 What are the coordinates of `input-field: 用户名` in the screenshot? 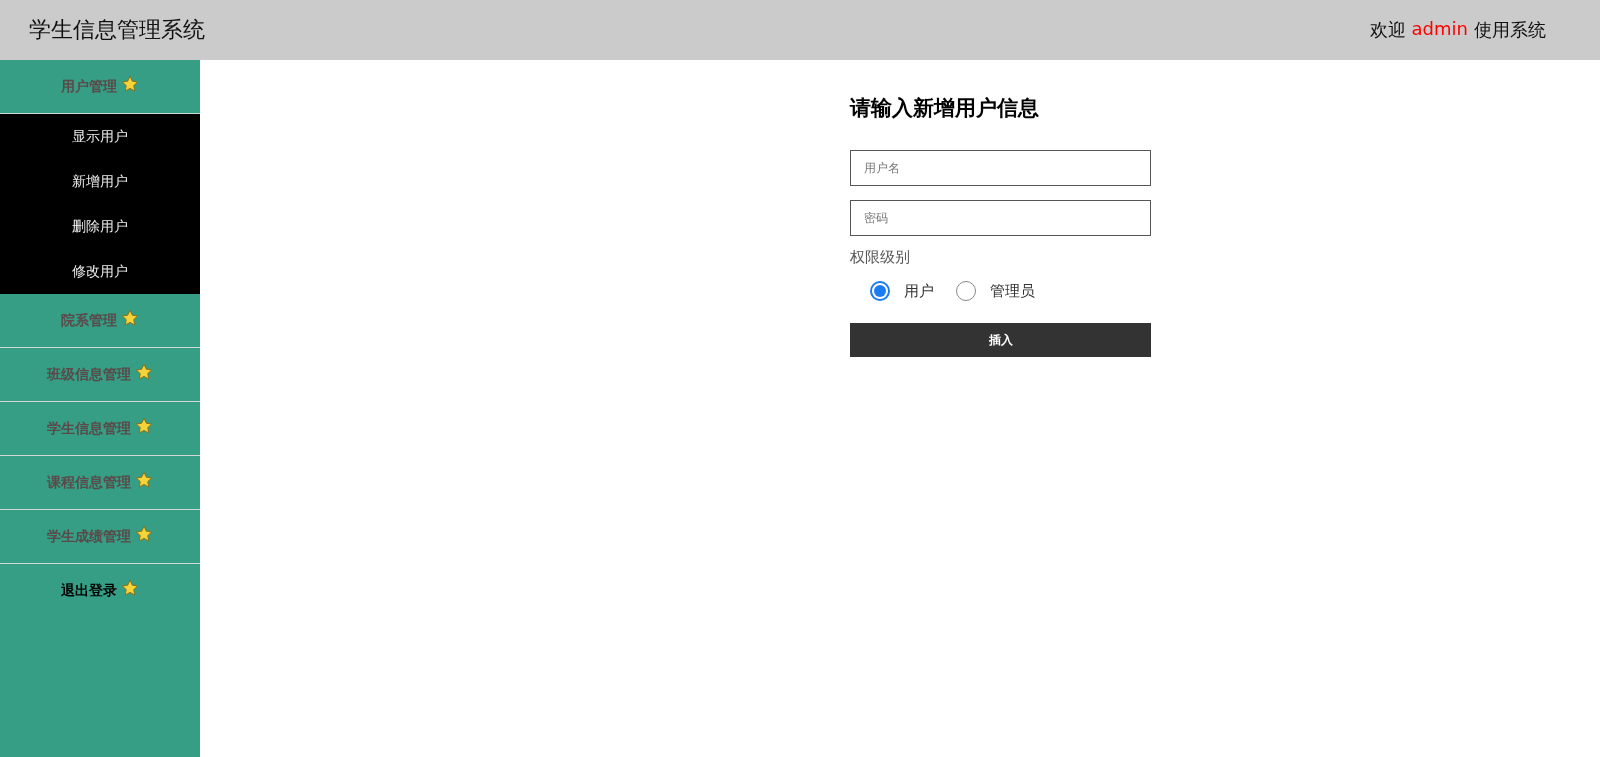 It's located at (1000, 168).